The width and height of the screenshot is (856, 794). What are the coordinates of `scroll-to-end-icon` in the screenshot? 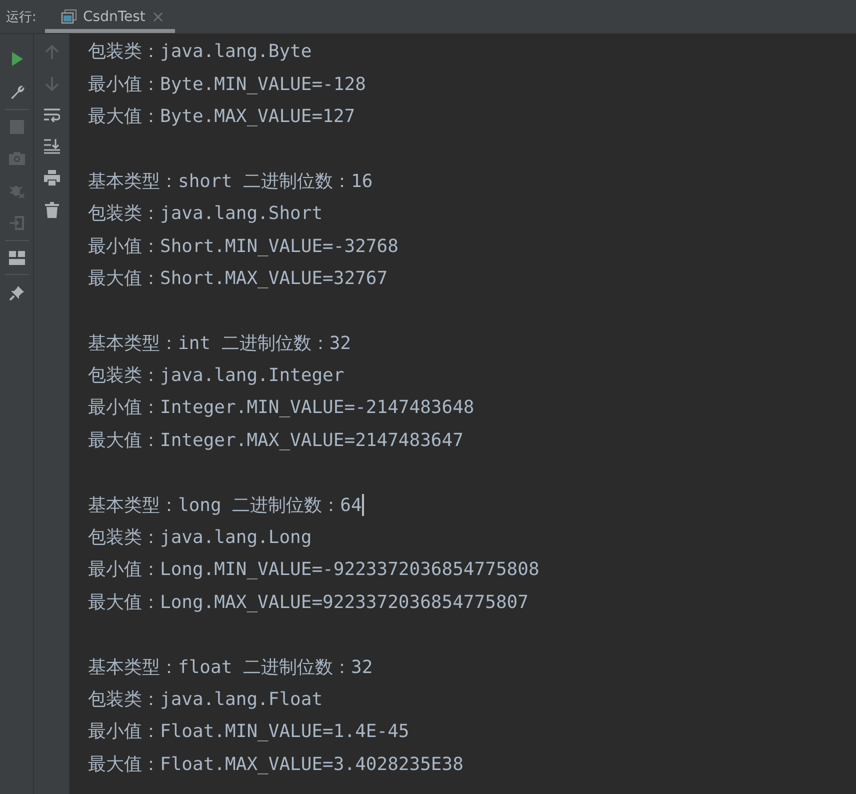 It's located at (52, 146).